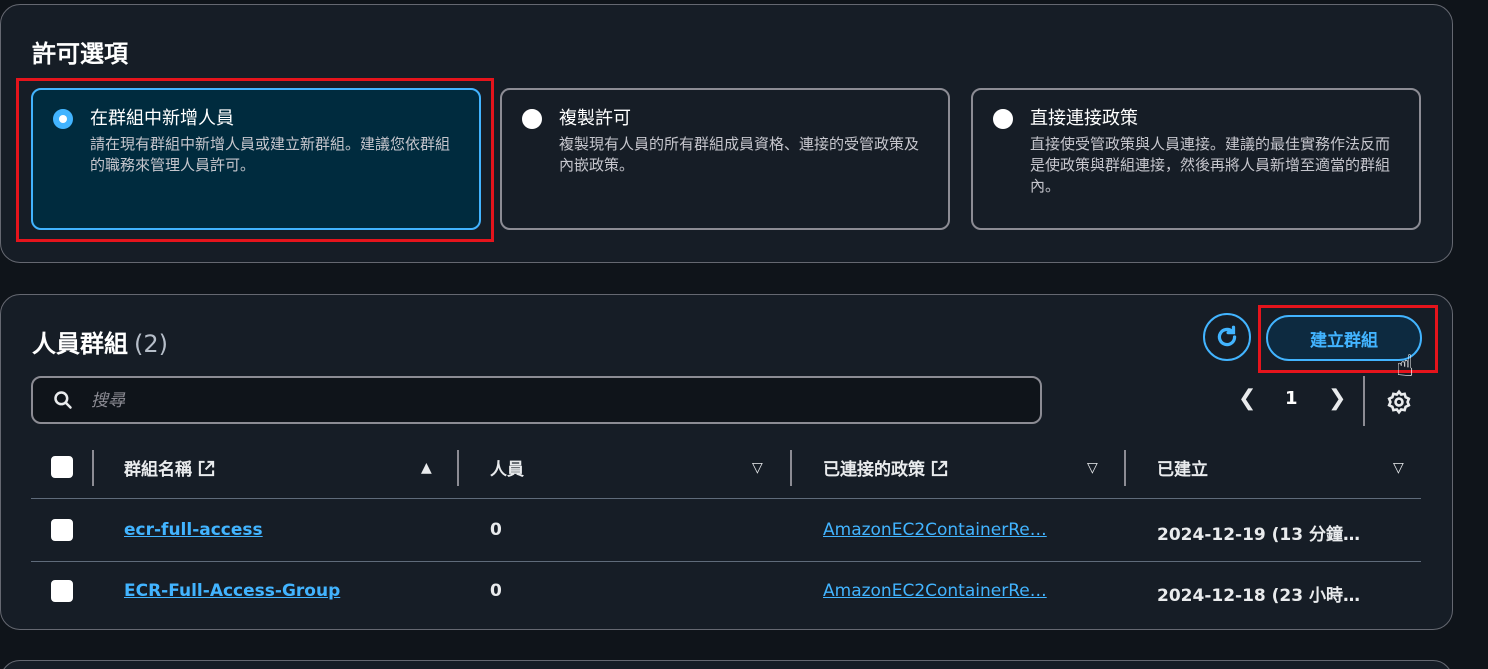 This screenshot has width=1488, height=669. I want to click on group-name-link: ECR-Full-Access-Group, so click(232, 591).